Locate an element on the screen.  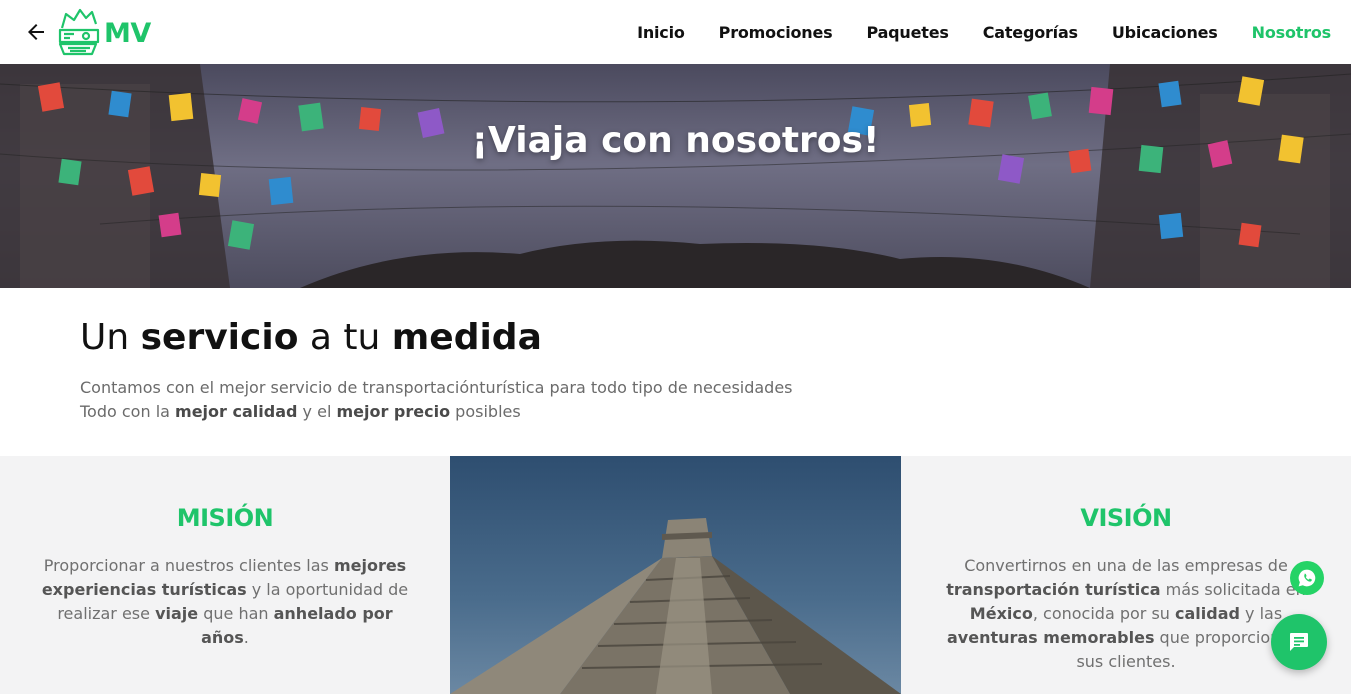
brand-logo: MV is located at coordinates (103, 33).